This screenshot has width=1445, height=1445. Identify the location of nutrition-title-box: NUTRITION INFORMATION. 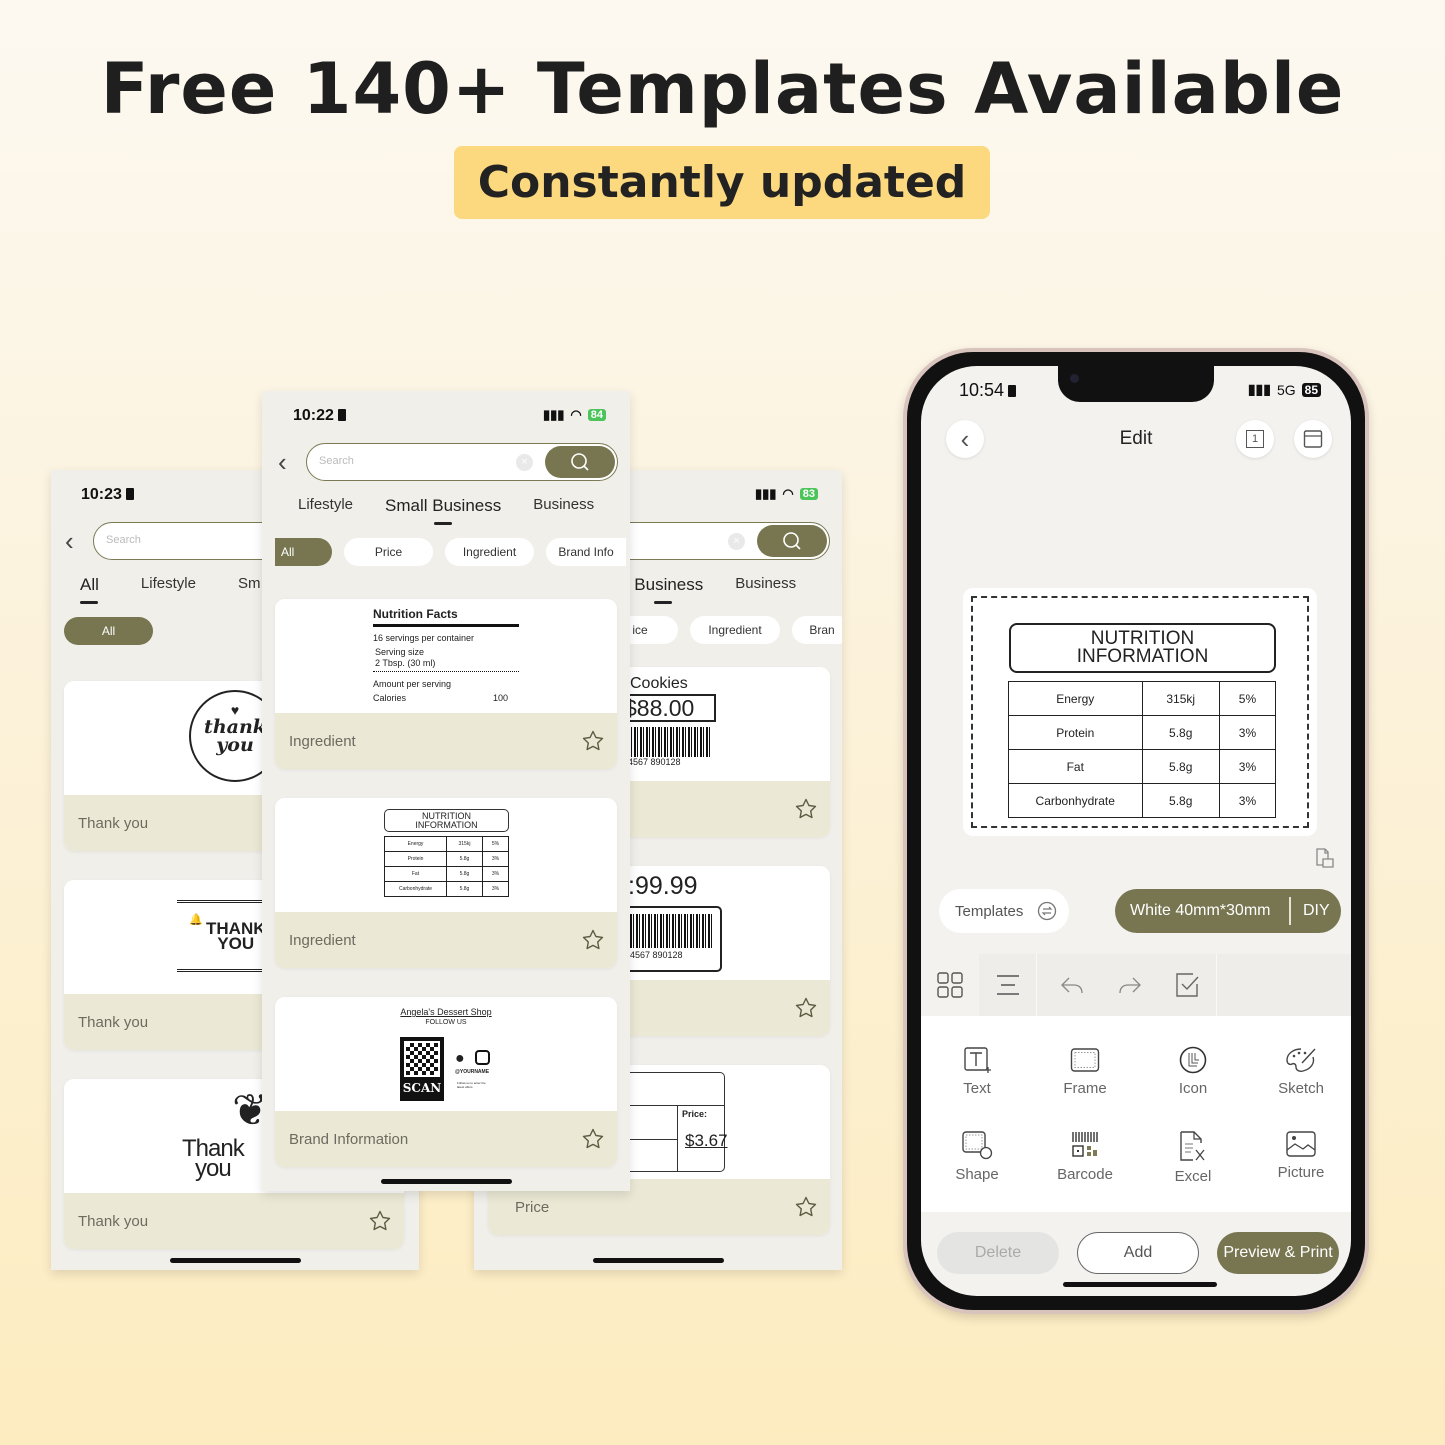
(1142, 648).